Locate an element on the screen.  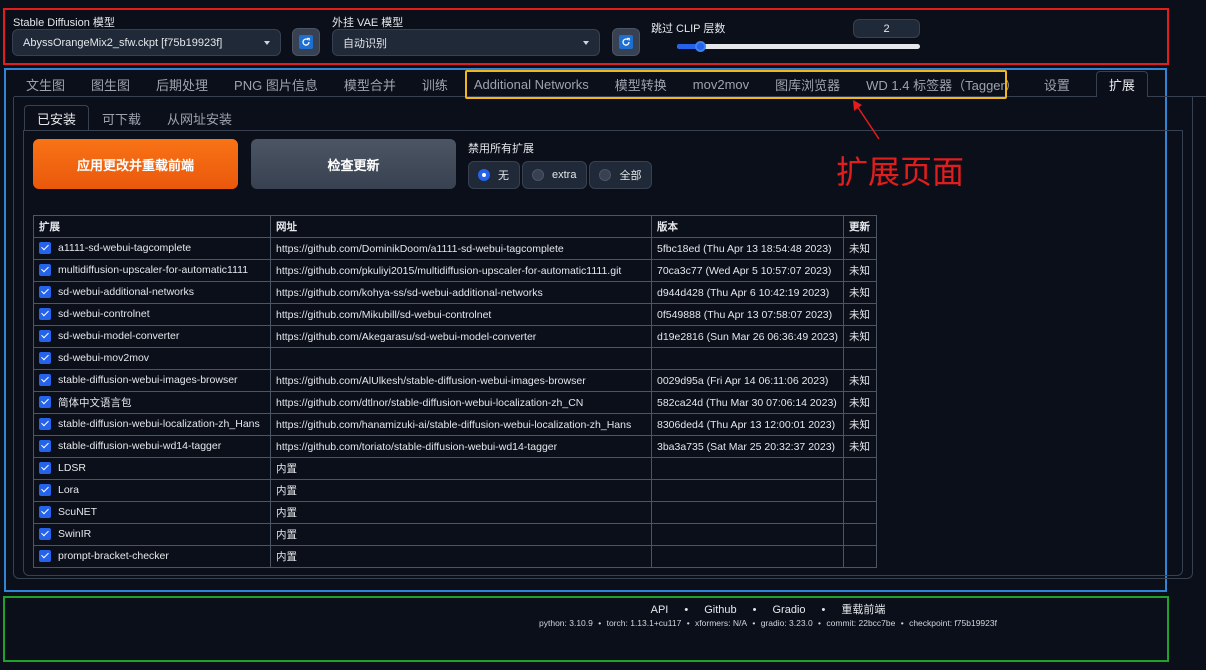
extension-name: sd-webui-additional-networks is located at coordinates (126, 292).